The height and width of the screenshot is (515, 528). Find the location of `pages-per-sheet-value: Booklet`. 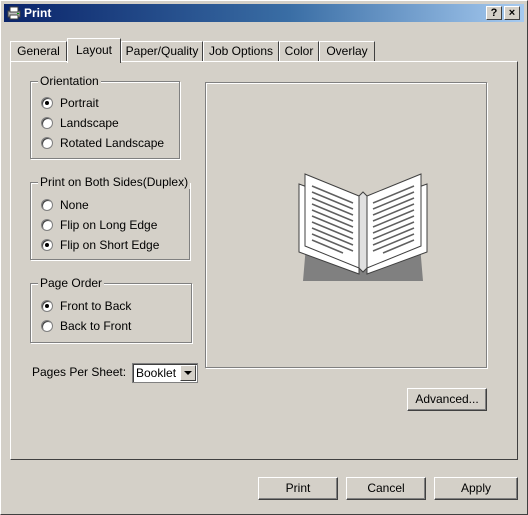

pages-per-sheet-value: Booklet is located at coordinates (156, 373).